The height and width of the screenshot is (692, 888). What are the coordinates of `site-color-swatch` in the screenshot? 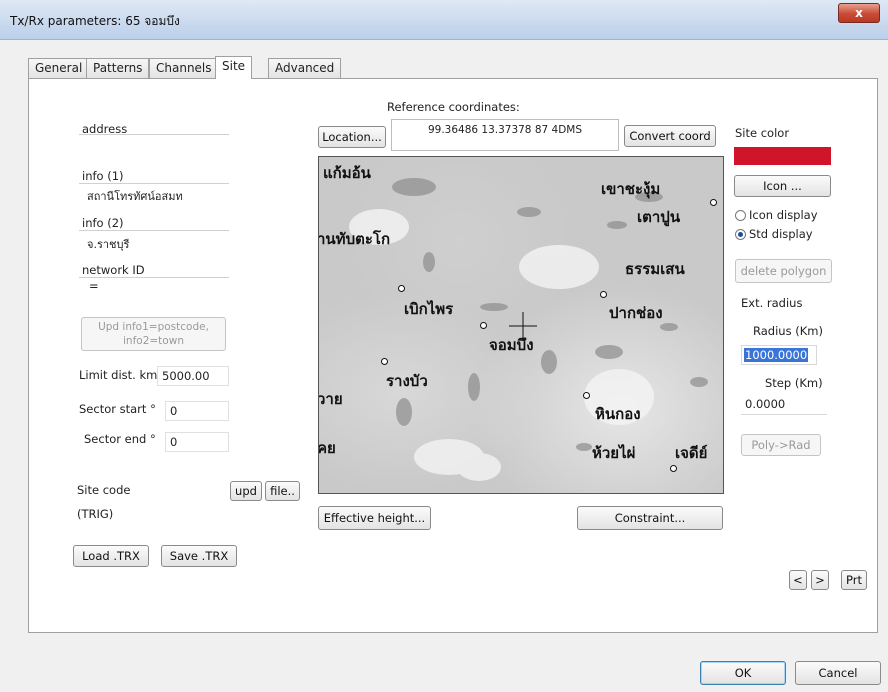 It's located at (782, 156).